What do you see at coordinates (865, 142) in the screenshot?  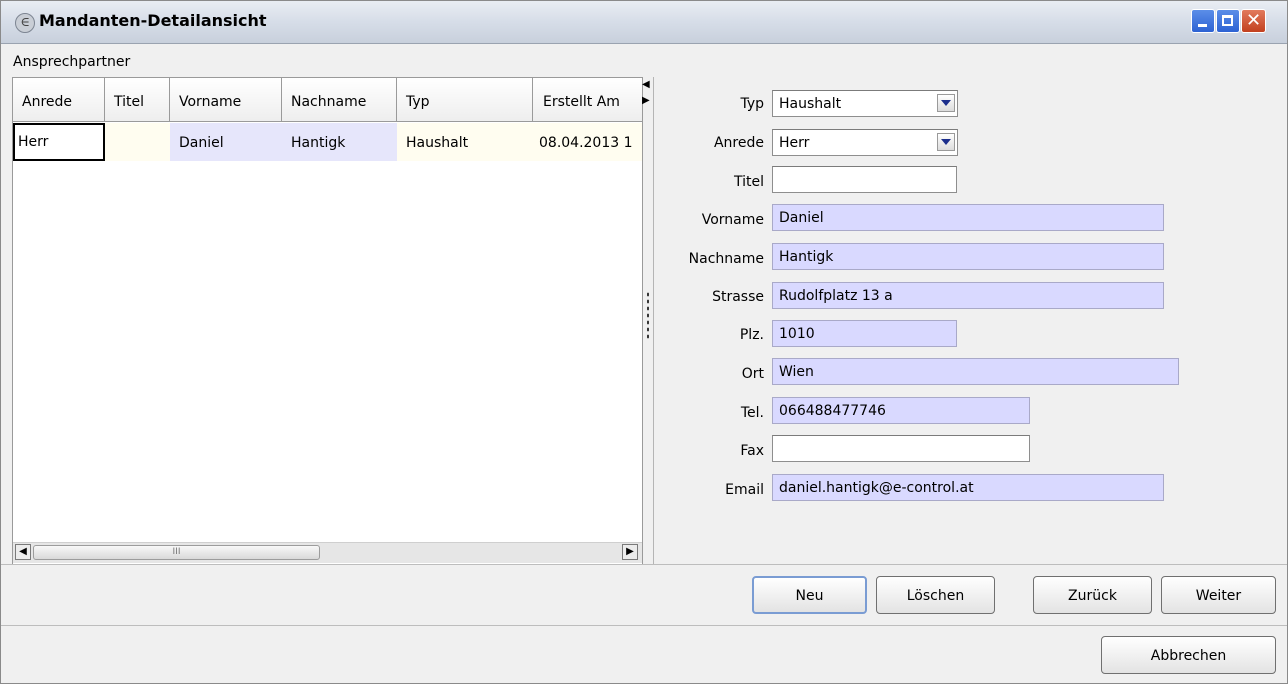 I see `anrede-select: Herr` at bounding box center [865, 142].